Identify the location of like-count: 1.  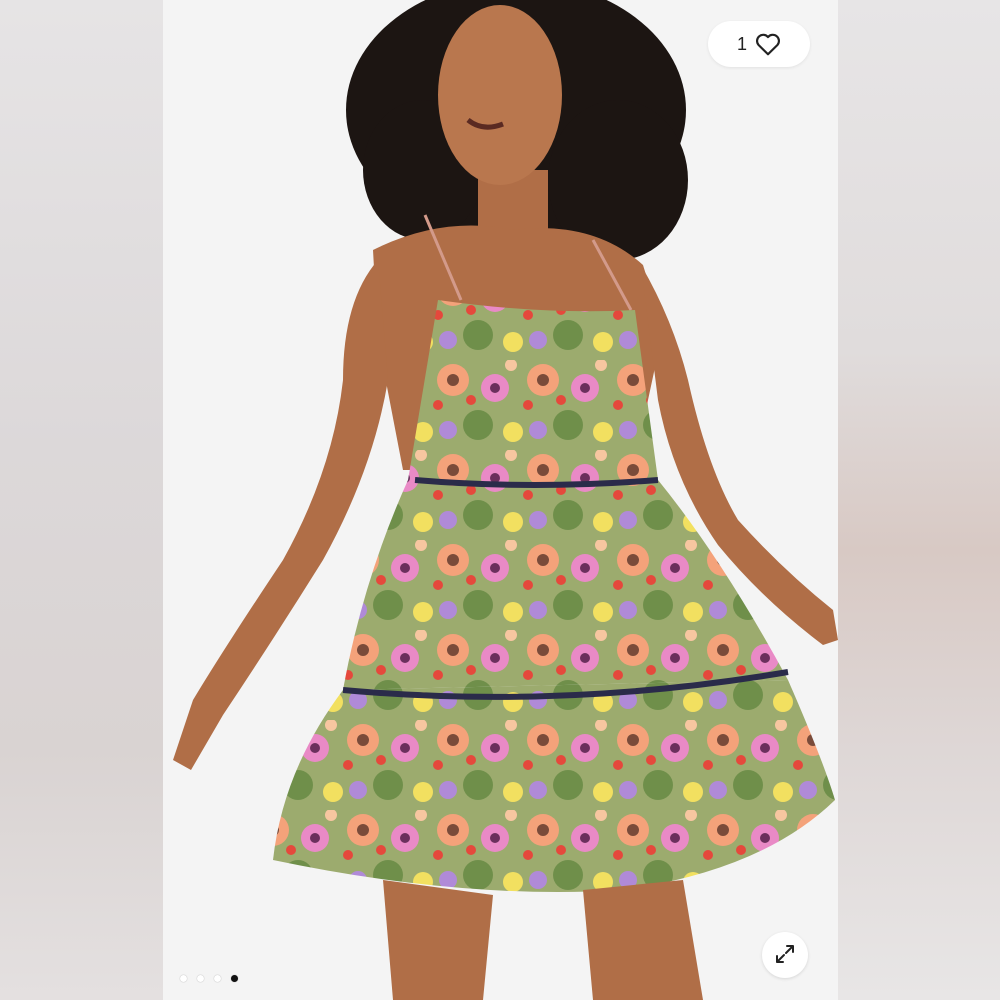
(741, 43).